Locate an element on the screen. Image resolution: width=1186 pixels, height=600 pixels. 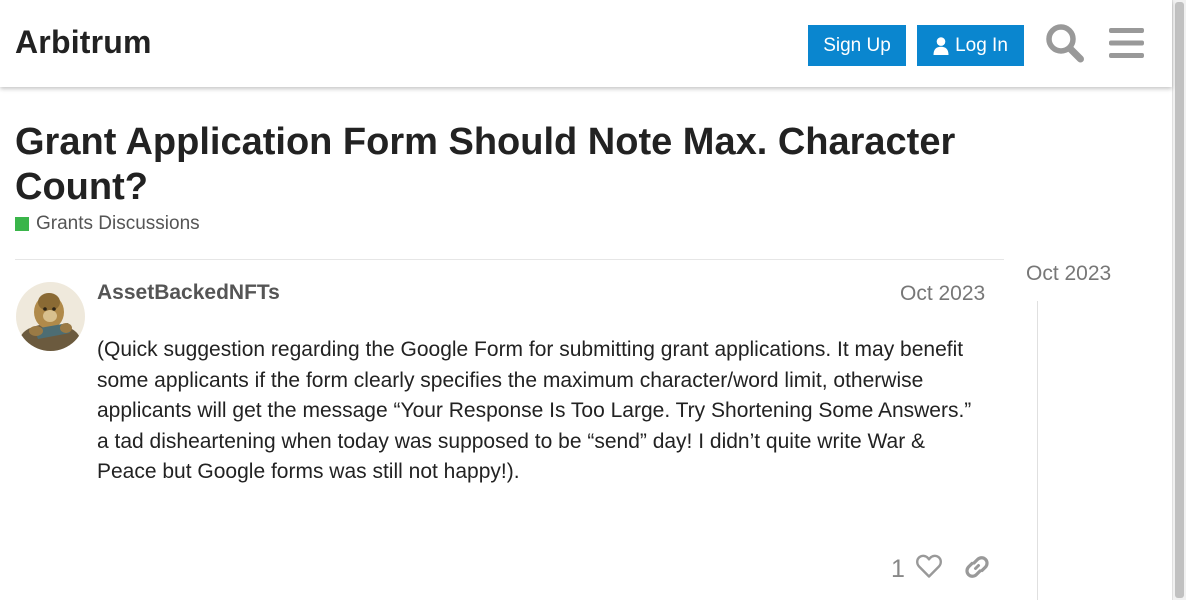
category-badge: Grants Discussions is located at coordinates (107, 224).